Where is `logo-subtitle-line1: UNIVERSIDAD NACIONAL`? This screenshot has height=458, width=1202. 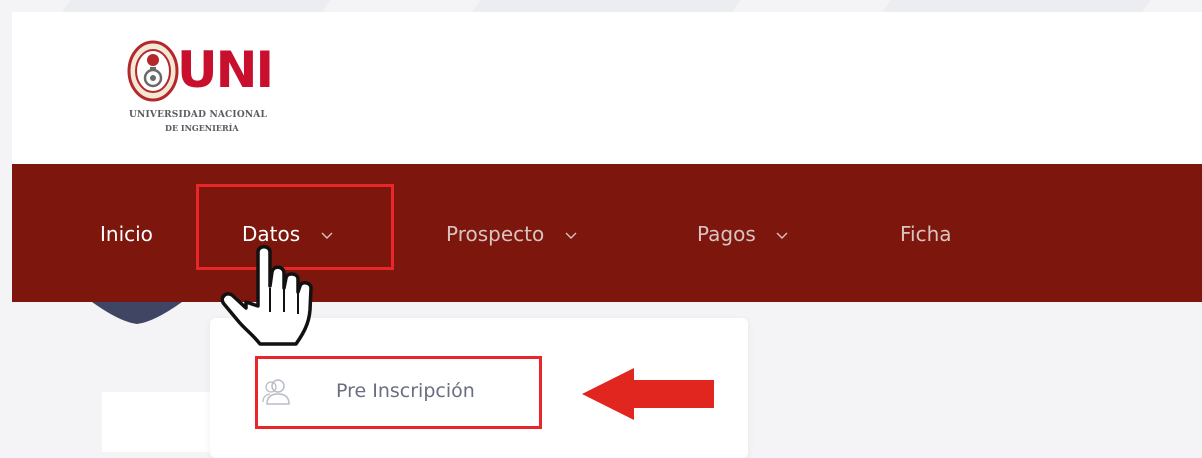 logo-subtitle-line1: UNIVERSIDAD NACIONAL is located at coordinates (198, 115).